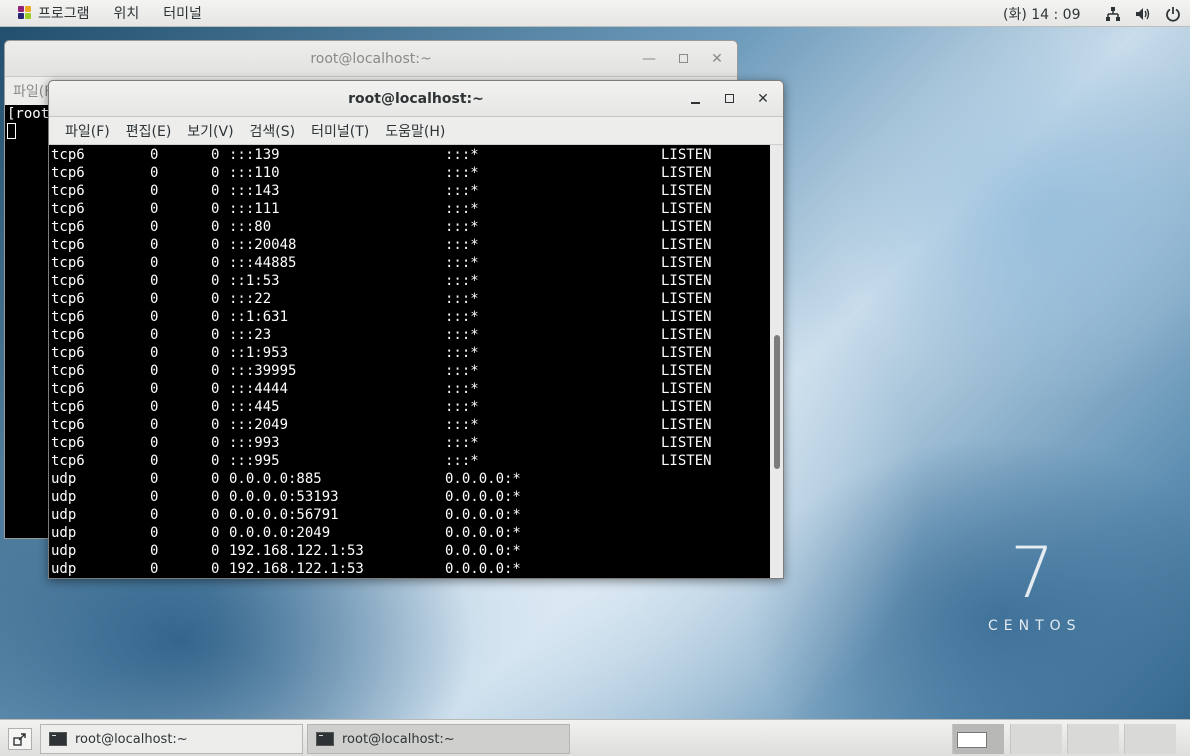  I want to click on system-tray, so click(1143, 13).